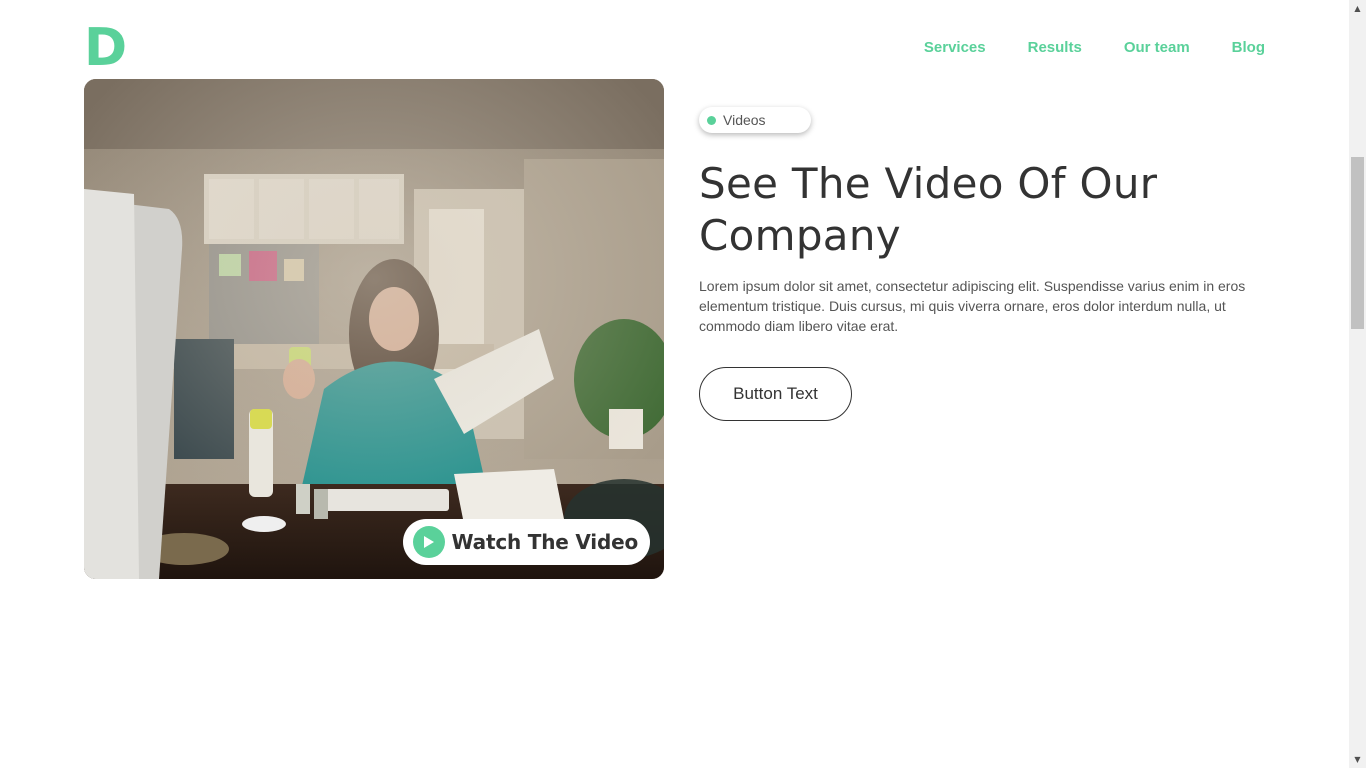  I want to click on section-heading: See The Video Of Our Company, so click(928, 209).